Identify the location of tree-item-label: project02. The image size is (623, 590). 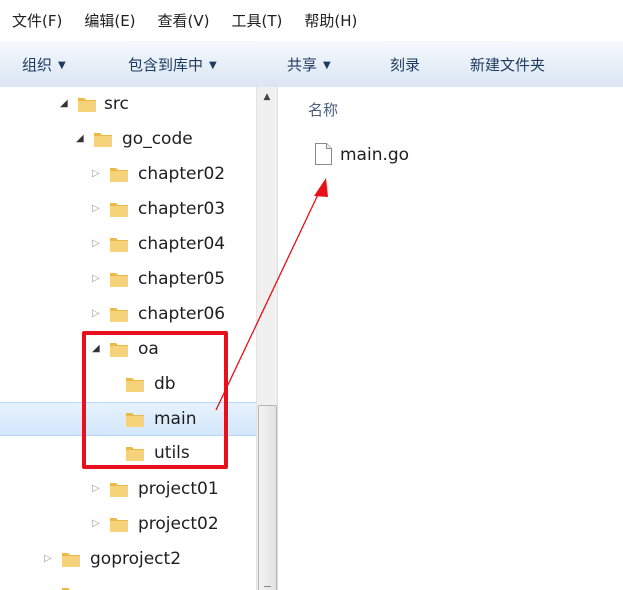
(178, 524).